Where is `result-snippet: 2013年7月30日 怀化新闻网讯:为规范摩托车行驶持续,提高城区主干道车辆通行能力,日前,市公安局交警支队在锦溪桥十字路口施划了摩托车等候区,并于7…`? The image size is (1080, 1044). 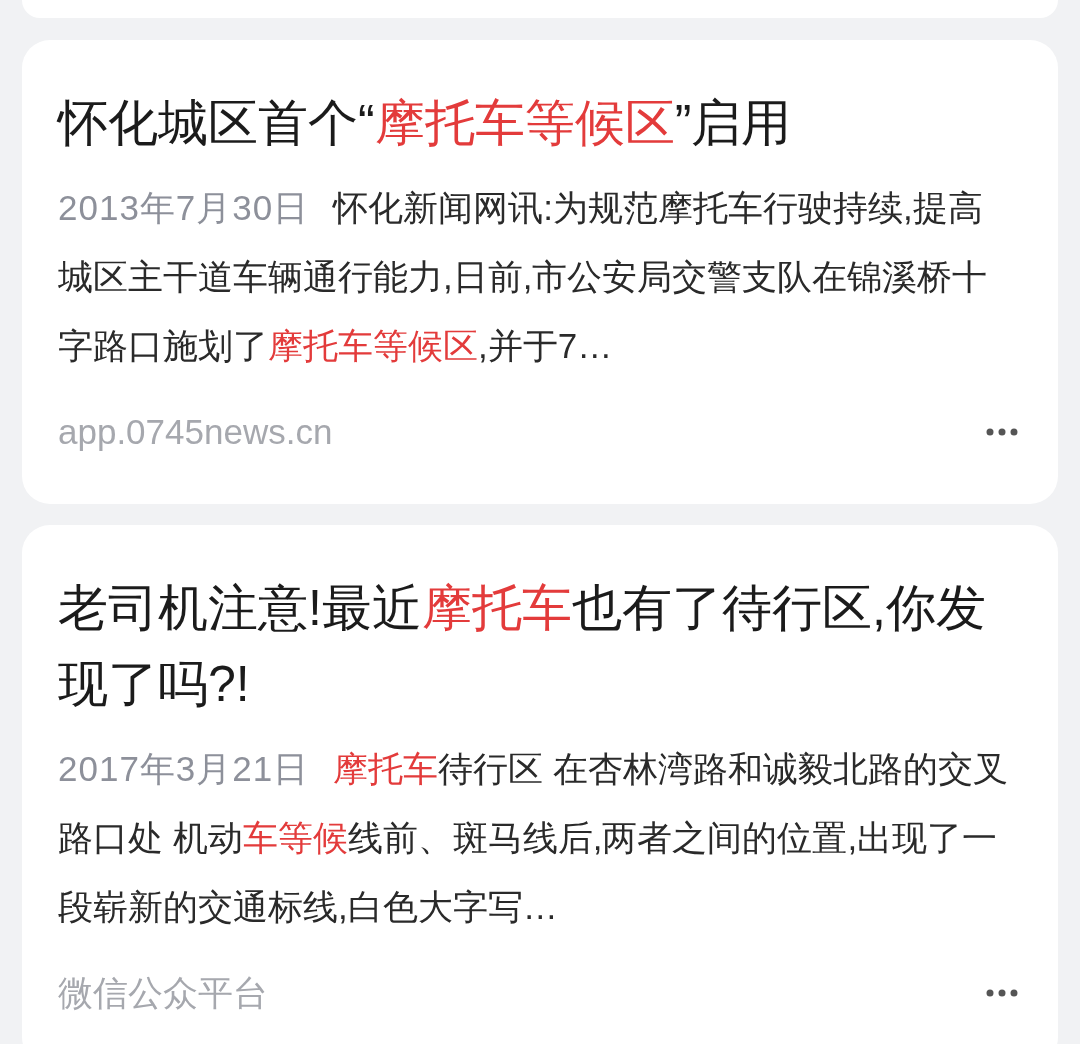 result-snippet: 2013年7月30日 怀化新闻网讯:为规范摩托车行驶持续,提高城区主干道车辆通行能力,日前,市公安局交警支队在锦溪桥十字路口施划了摩托车等候区,并于7… is located at coordinates (523, 277).